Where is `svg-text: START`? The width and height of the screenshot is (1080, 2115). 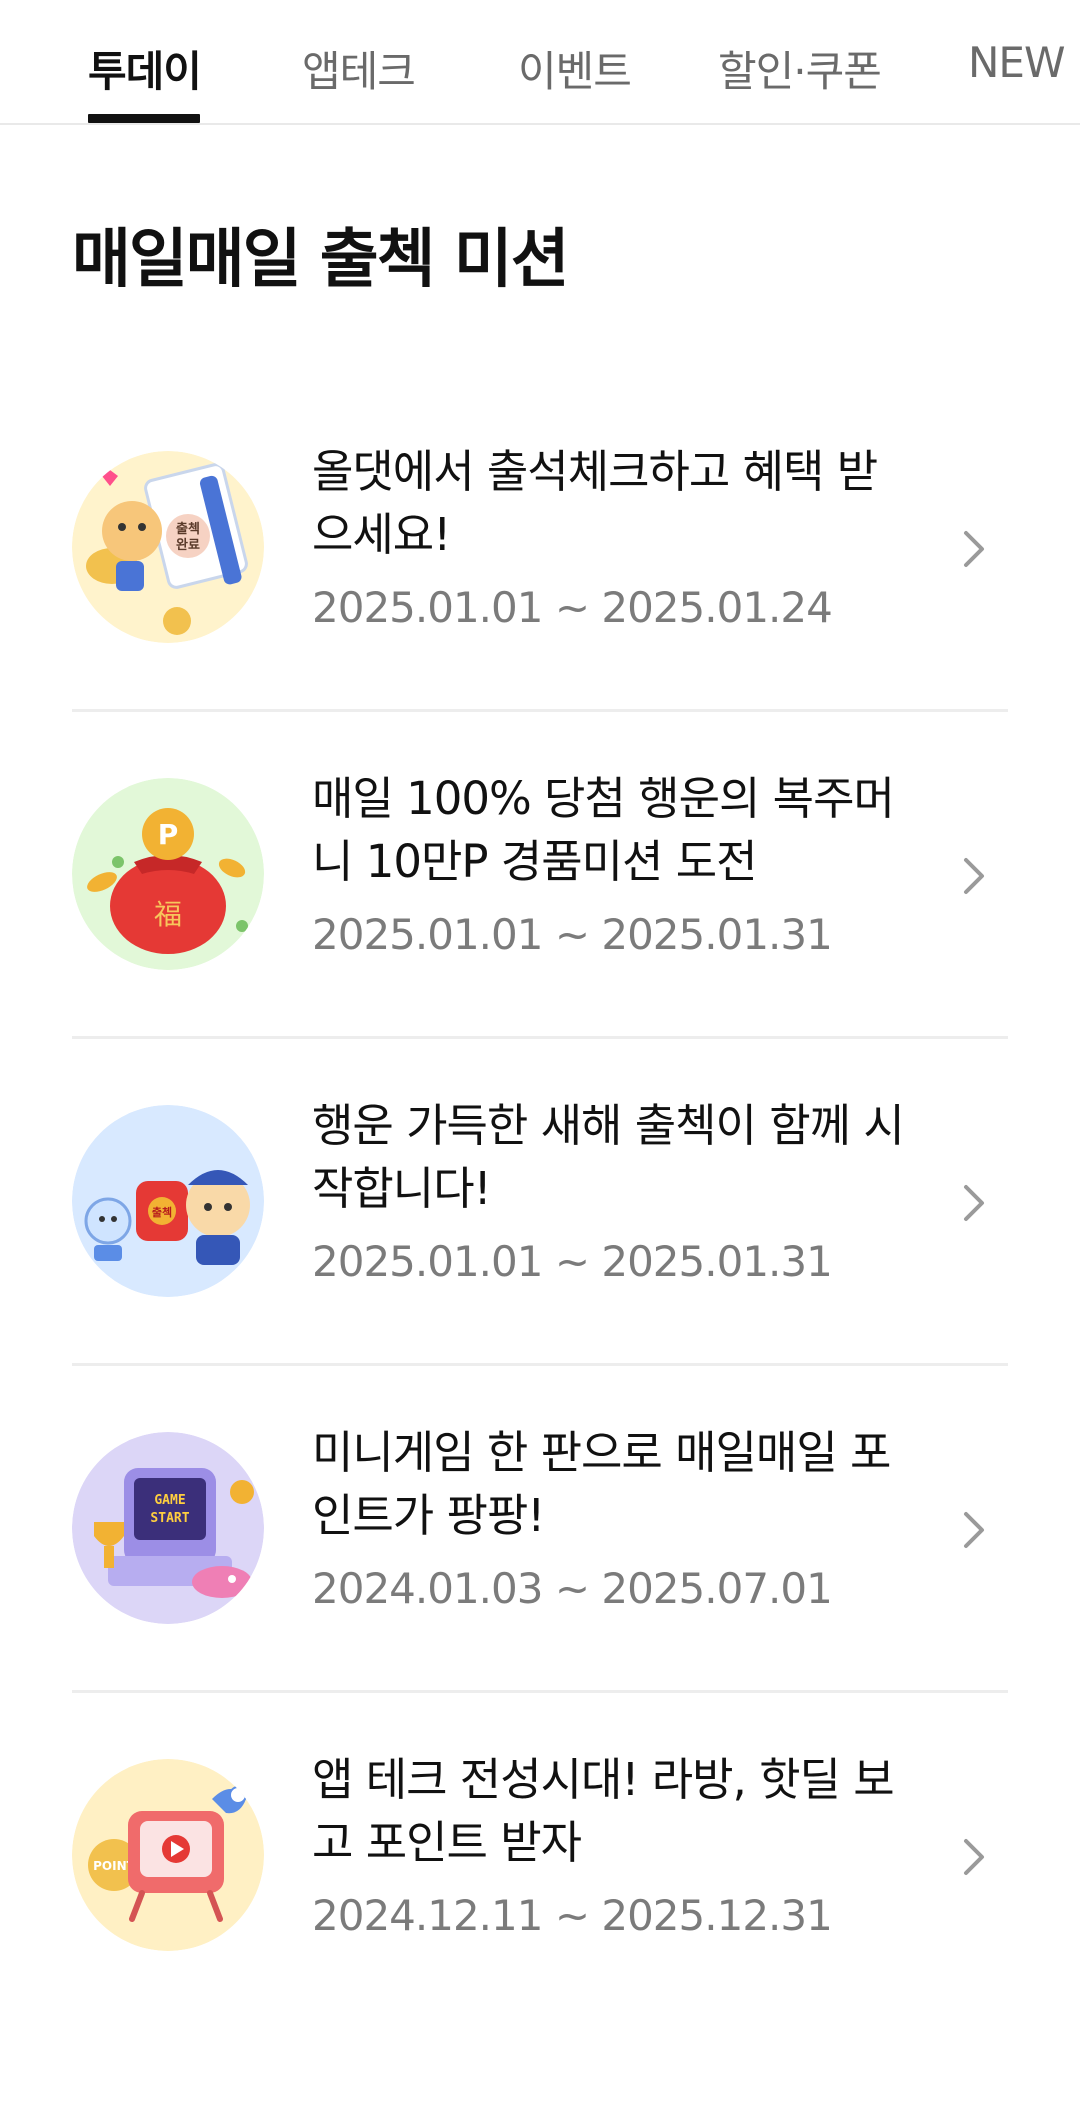
svg-text: START is located at coordinates (169, 1518).